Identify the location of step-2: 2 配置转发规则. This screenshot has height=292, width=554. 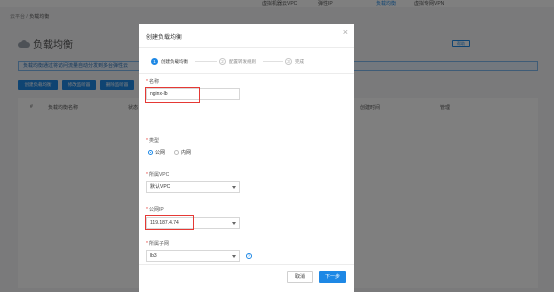
(237, 61).